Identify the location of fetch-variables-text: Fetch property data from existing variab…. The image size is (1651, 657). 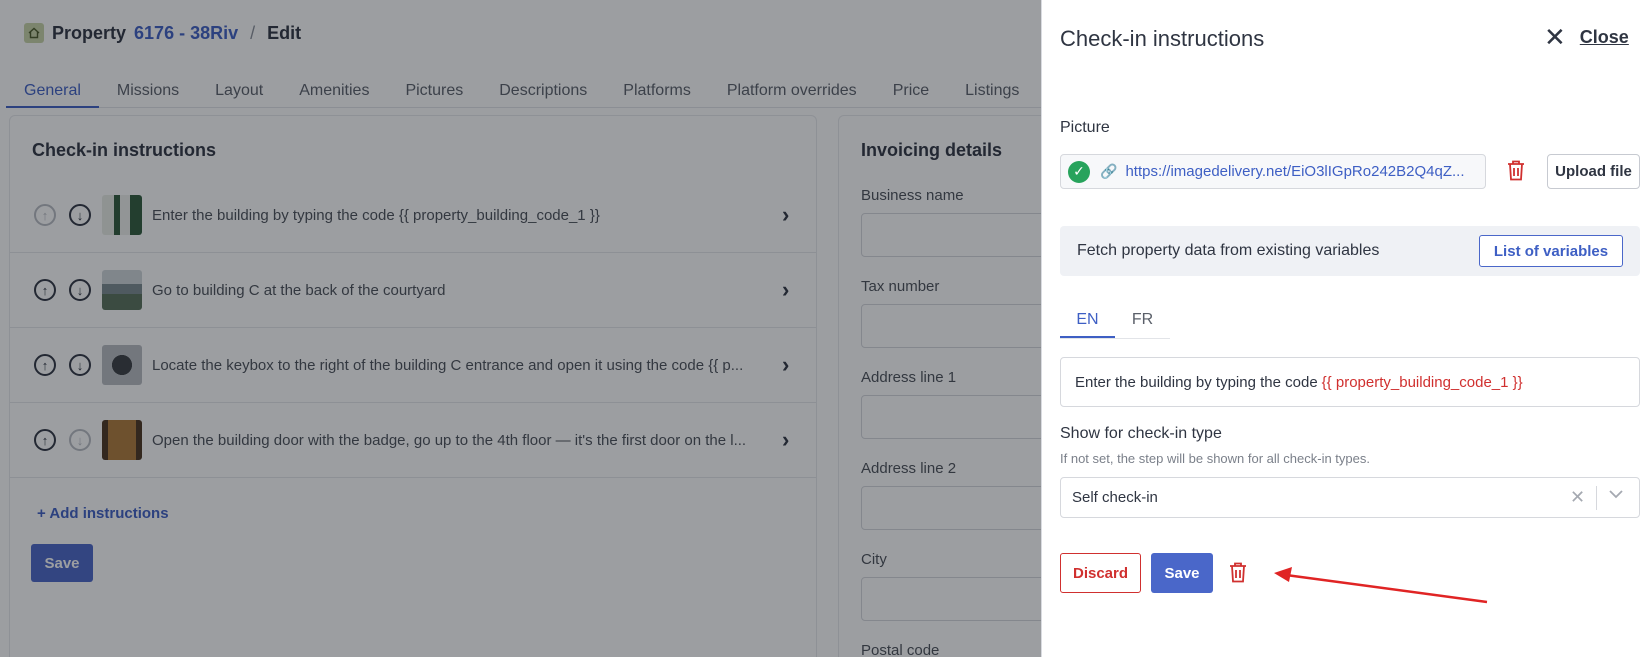
(1228, 250).